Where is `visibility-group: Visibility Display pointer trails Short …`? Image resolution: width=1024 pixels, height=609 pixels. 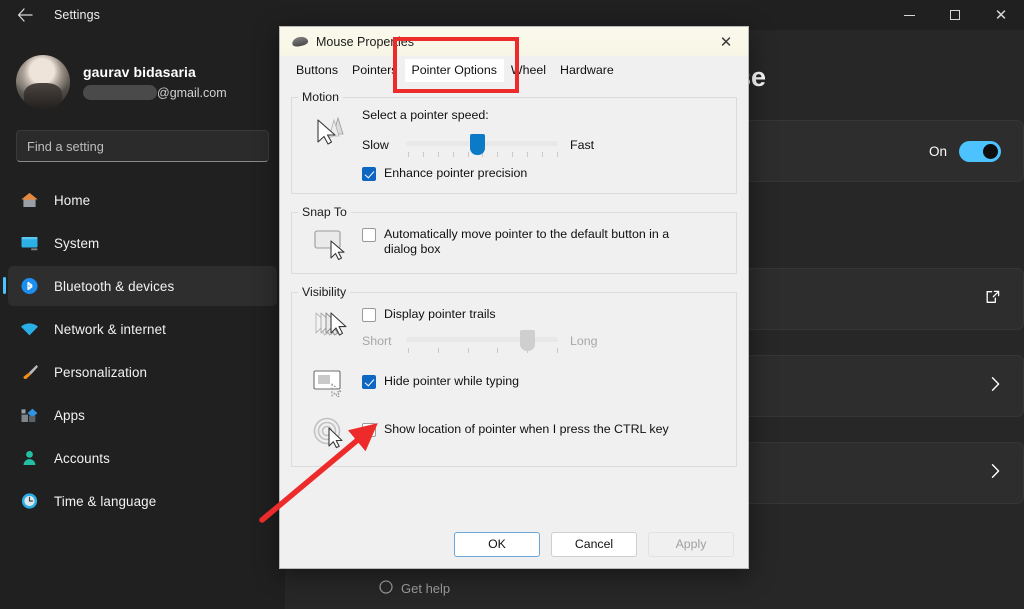 visibility-group: Visibility Display pointer trails Short … is located at coordinates (514, 376).